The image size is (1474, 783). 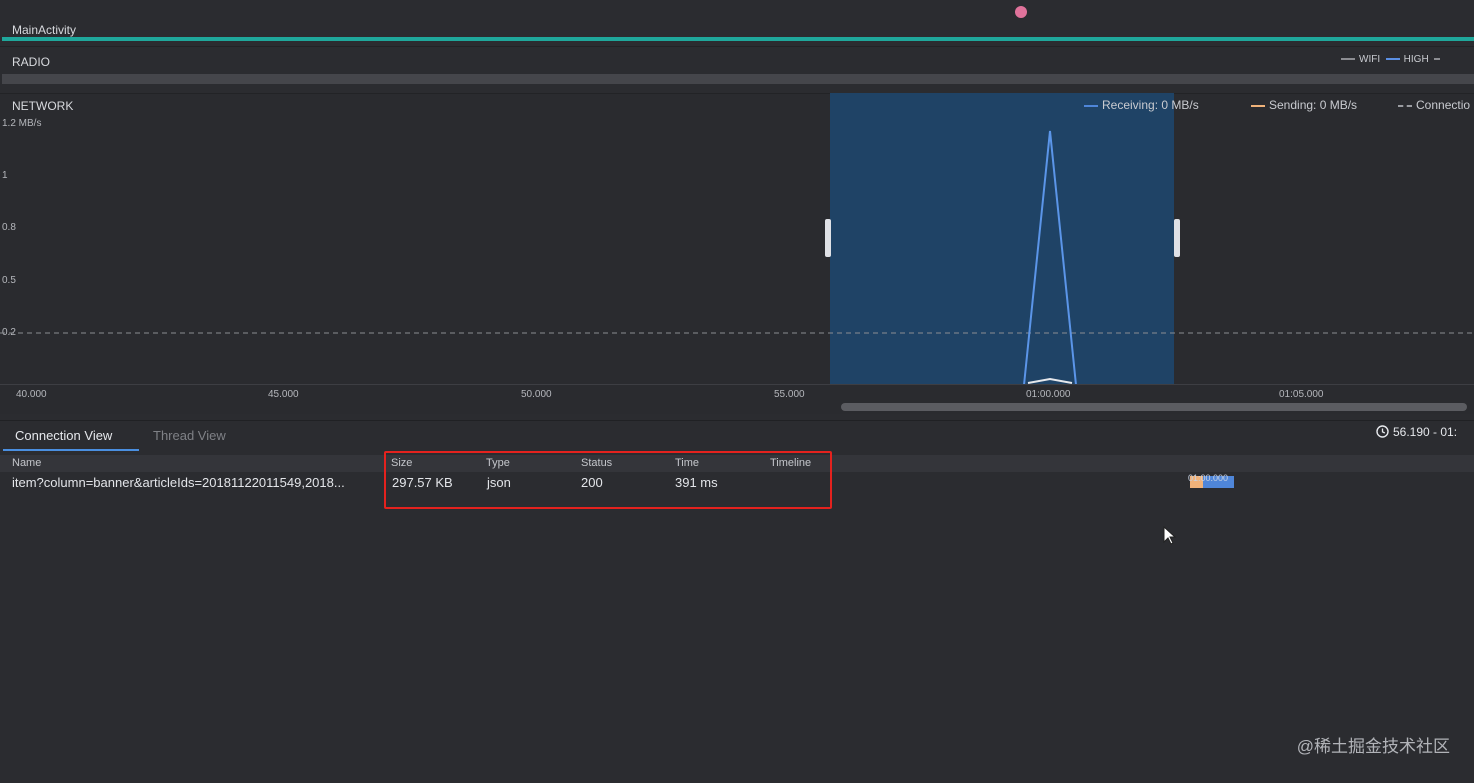 I want to click on high-legend-label: HIGH, so click(x=1416, y=59).